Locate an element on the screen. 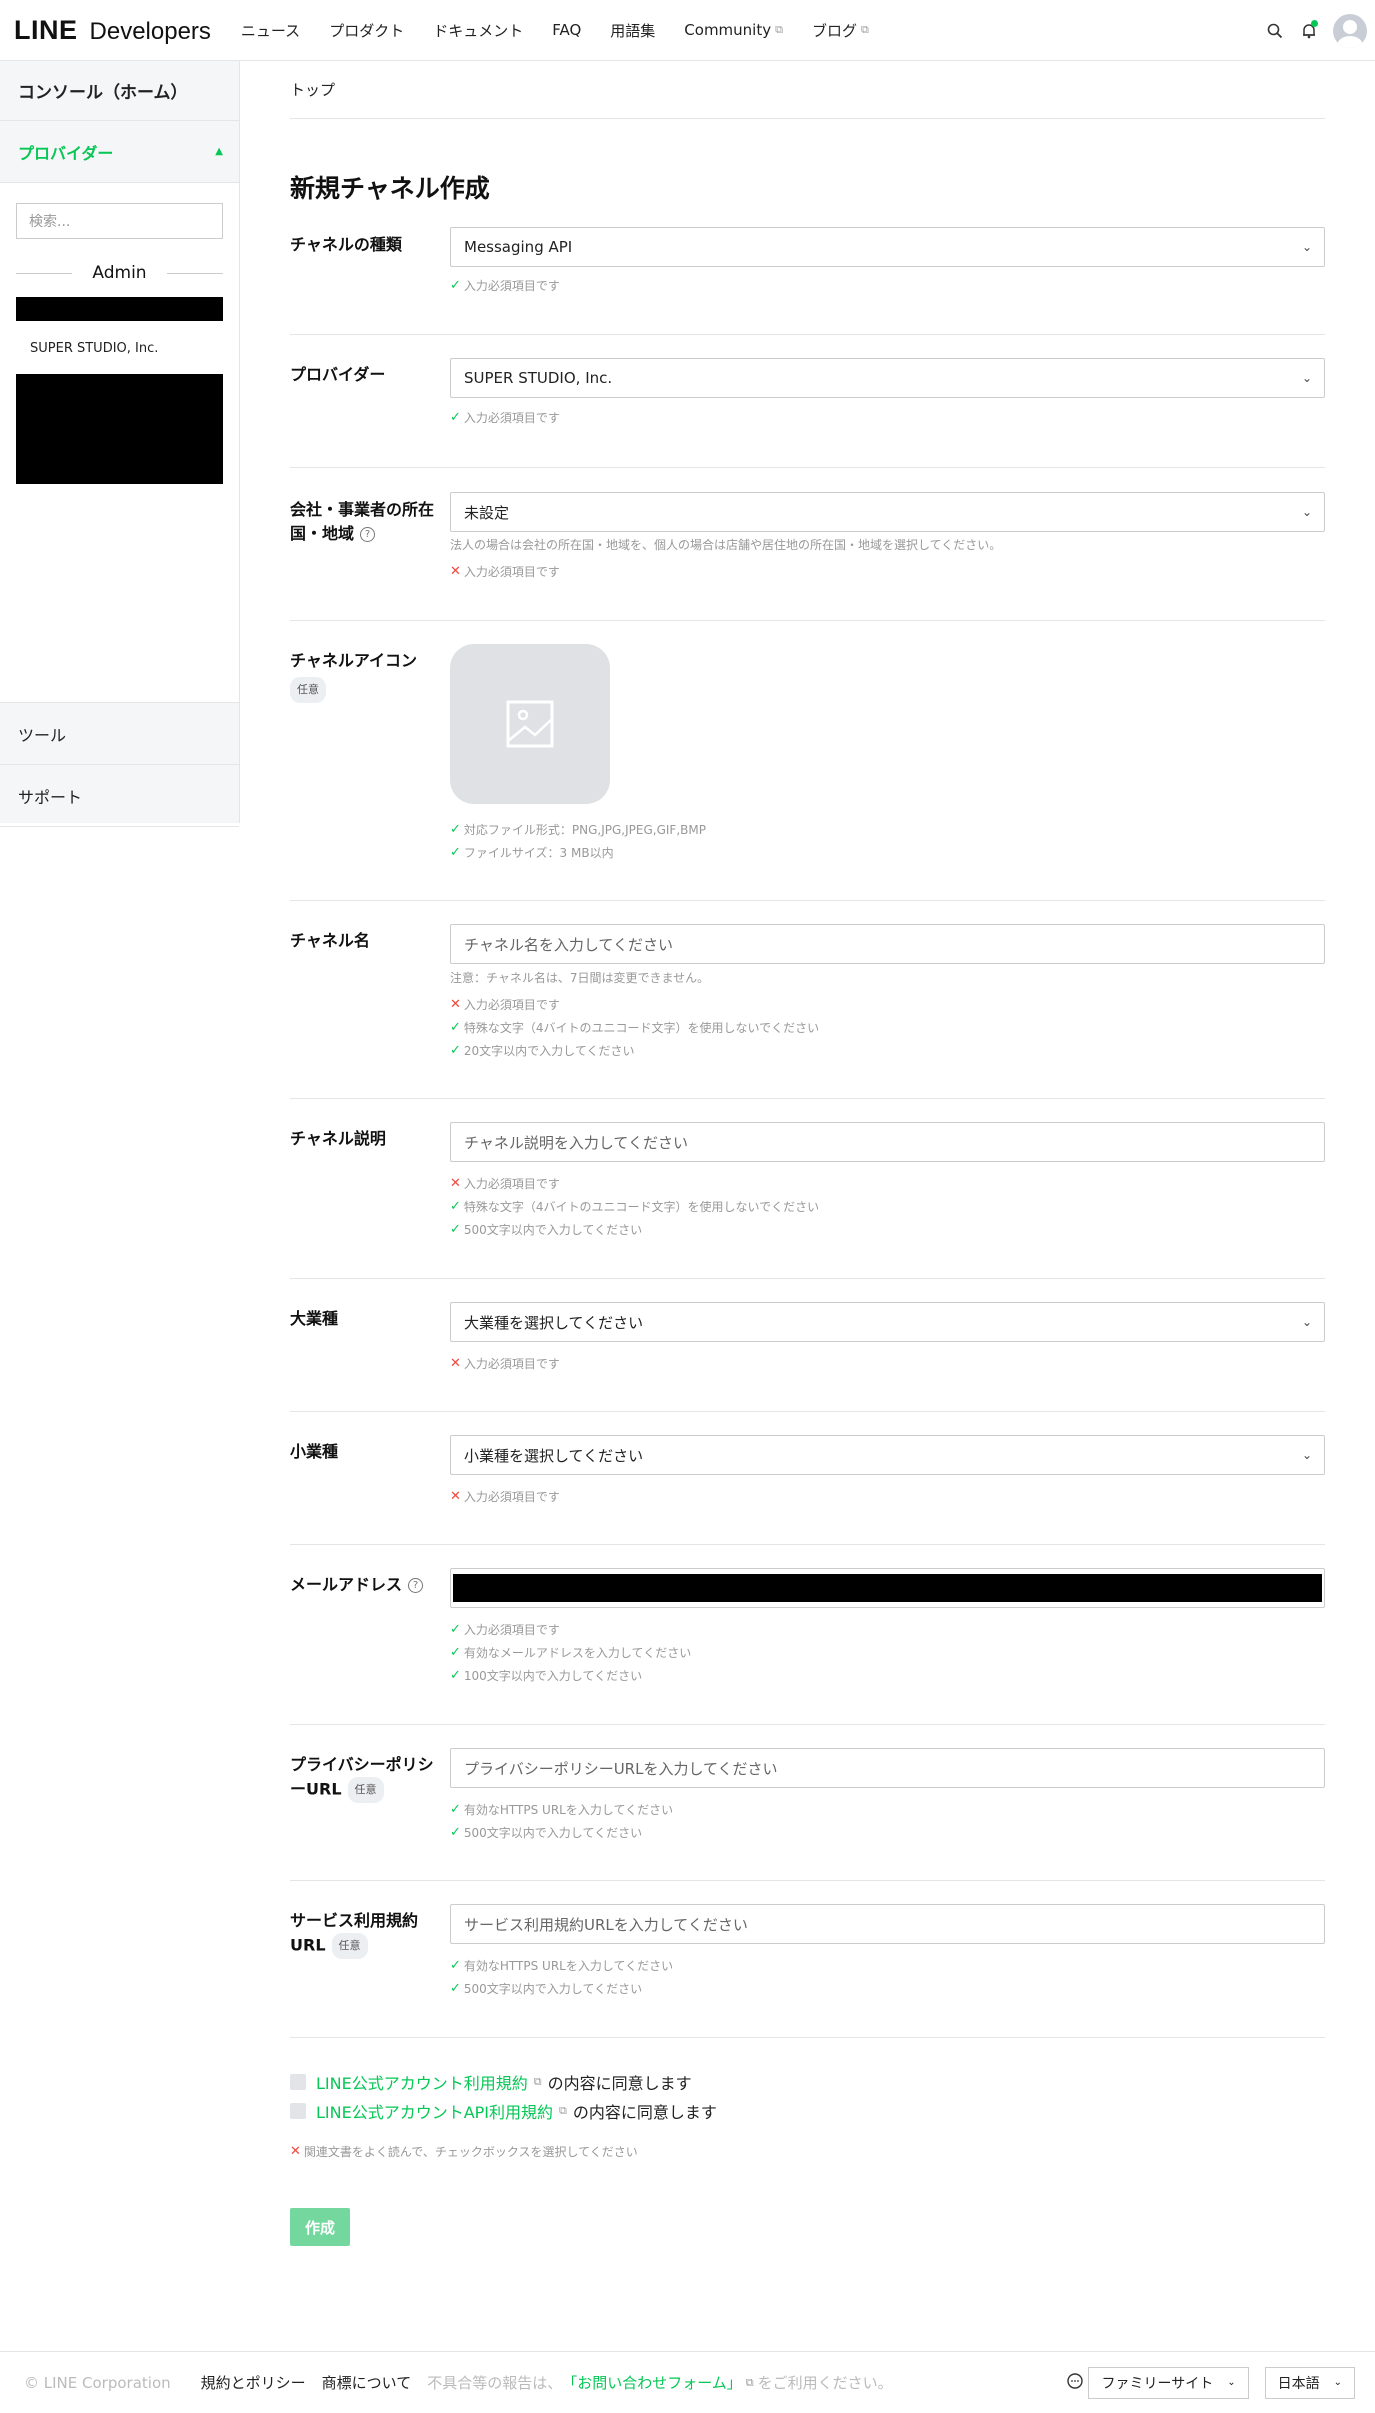 Image resolution: width=1375 pixels, height=2413 pixels. nav-products: プロダクト is located at coordinates (366, 30).